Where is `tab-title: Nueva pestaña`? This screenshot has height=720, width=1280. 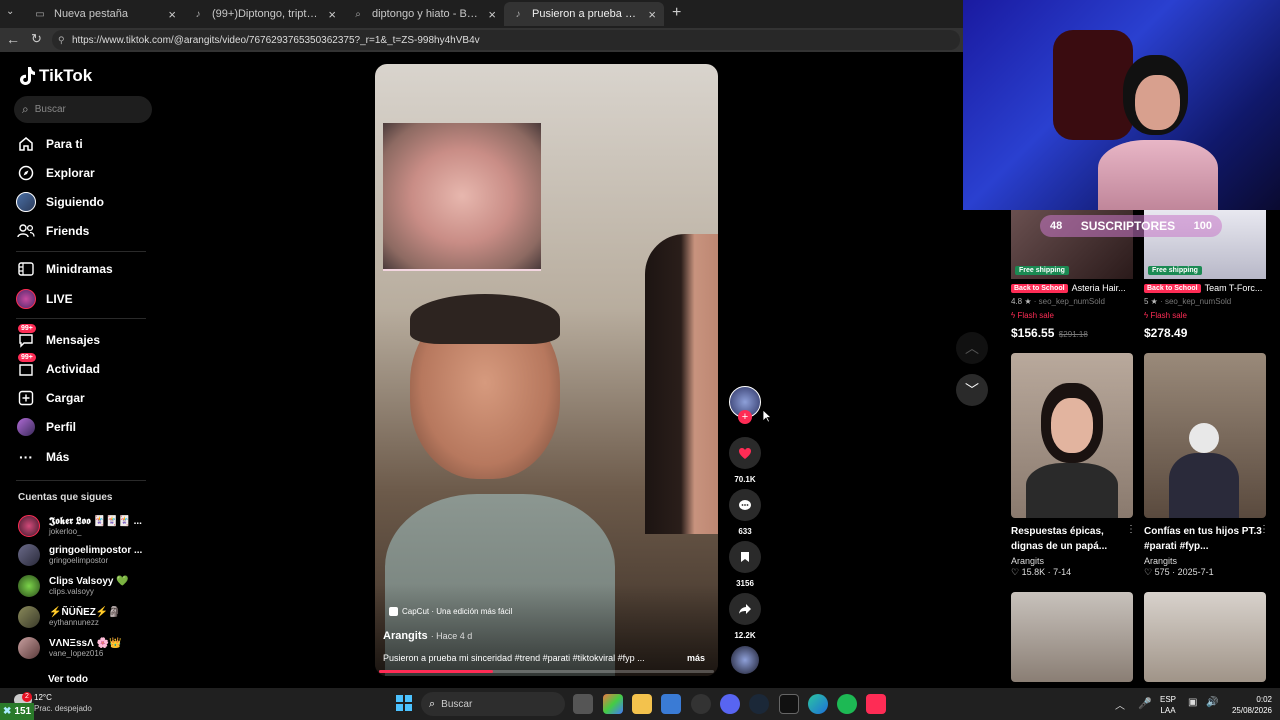 tab-title: Nueva pestaña is located at coordinates (91, 14).